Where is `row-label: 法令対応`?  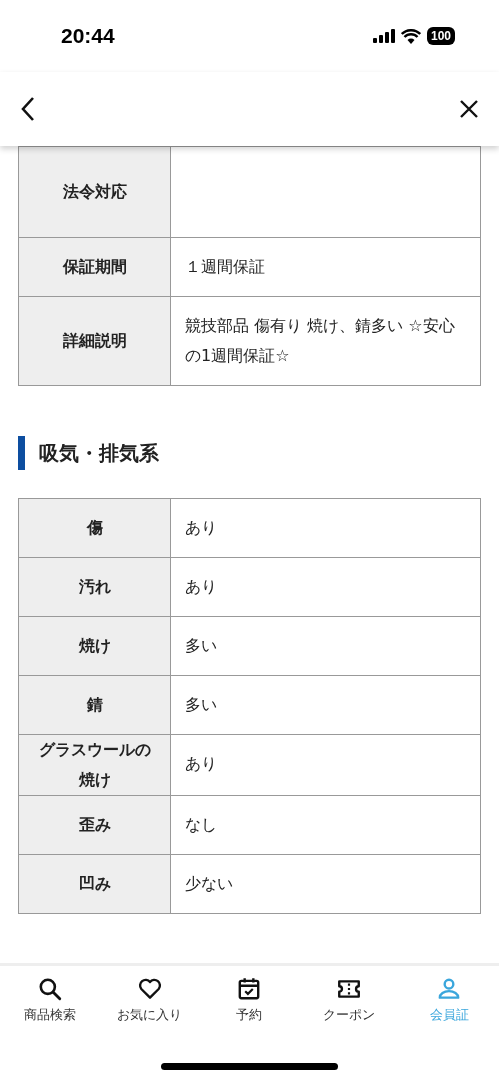 row-label: 法令対応 is located at coordinates (94, 192).